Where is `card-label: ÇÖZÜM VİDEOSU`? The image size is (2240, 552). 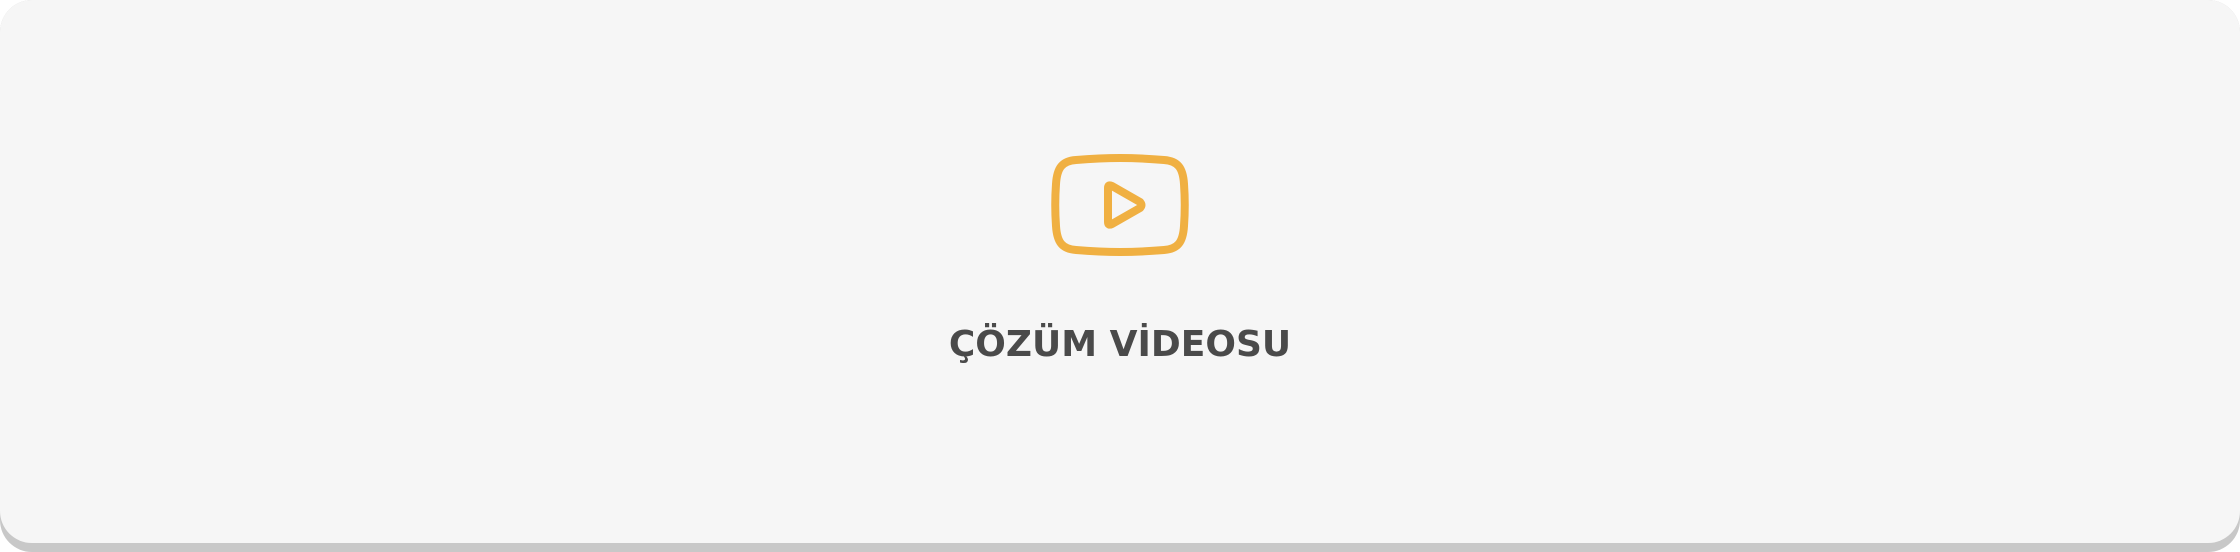 card-label: ÇÖZÜM VİDEOSU is located at coordinates (1120, 344).